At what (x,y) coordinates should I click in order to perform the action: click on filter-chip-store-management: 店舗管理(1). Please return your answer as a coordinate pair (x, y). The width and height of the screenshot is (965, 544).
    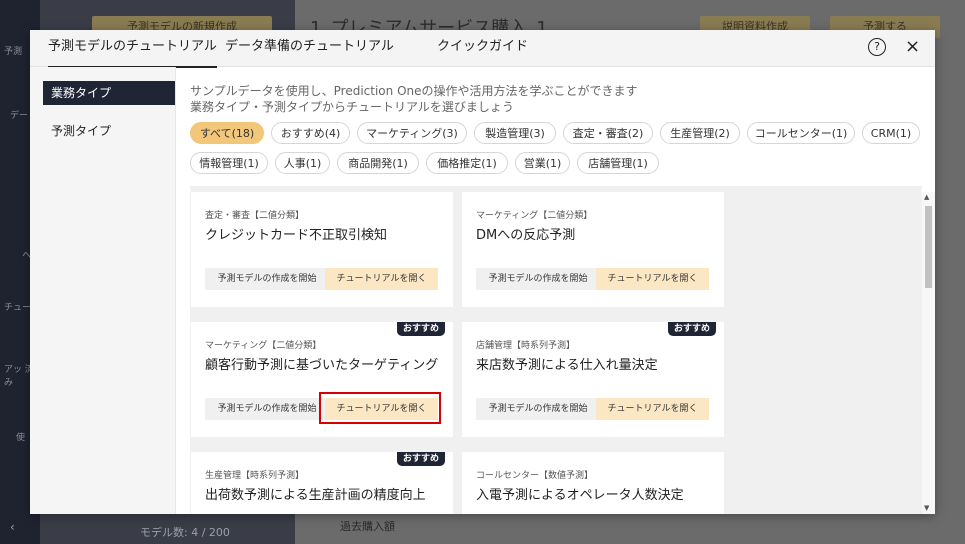
    Looking at the image, I should click on (618, 163).